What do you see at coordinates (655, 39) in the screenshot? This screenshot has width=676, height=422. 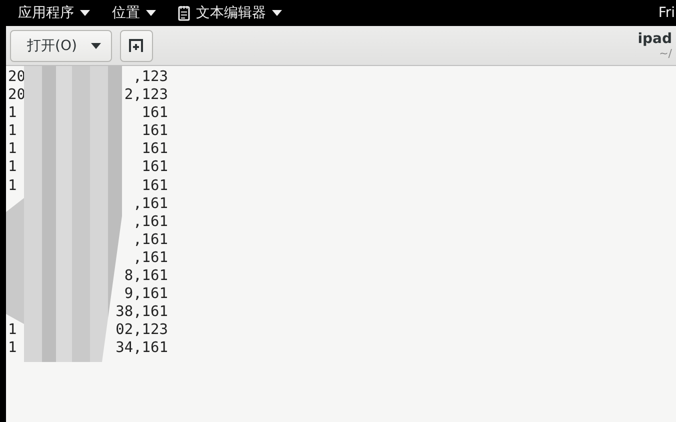 I see `window-title: ipad` at bounding box center [655, 39].